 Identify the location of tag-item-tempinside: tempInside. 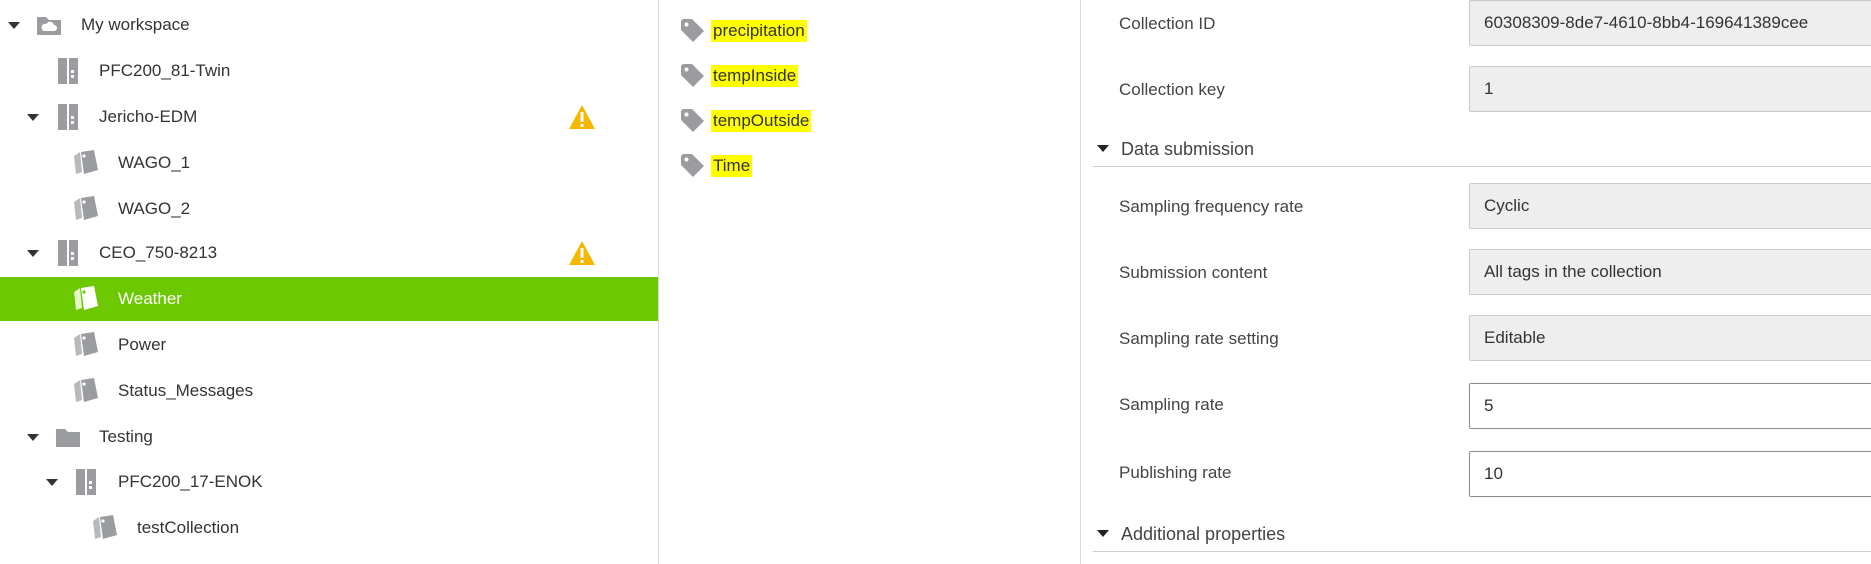
(739, 76).